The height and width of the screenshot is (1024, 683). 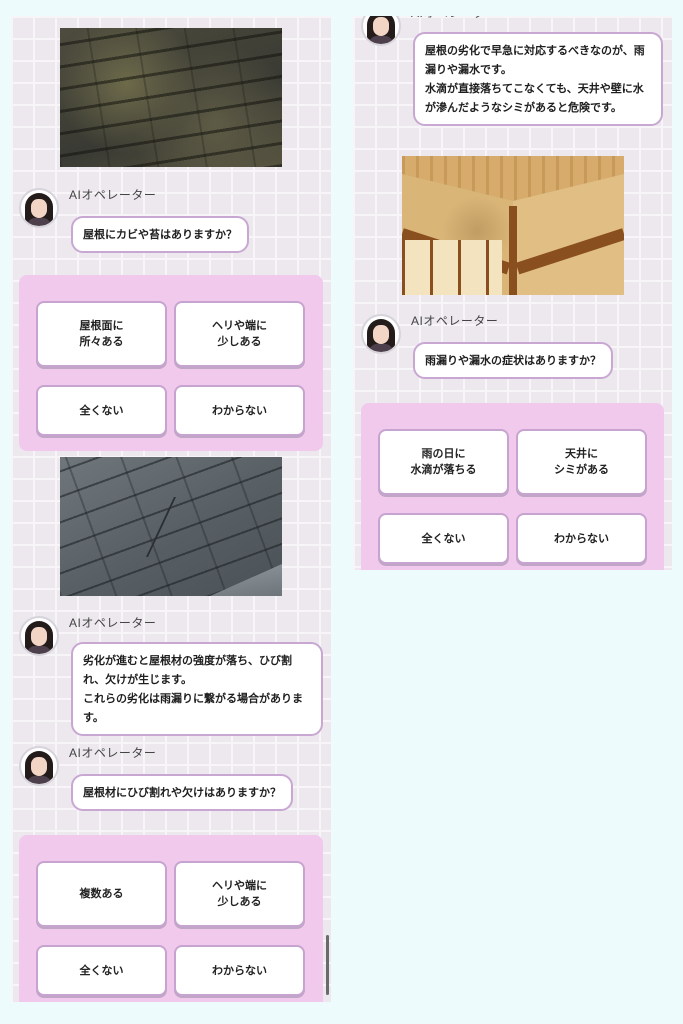 What do you see at coordinates (512, 486) in the screenshot?
I see `answer-choices-q3: 雨の日に 水滴が落ちる 天井に シミがある 全くない わからない` at bounding box center [512, 486].